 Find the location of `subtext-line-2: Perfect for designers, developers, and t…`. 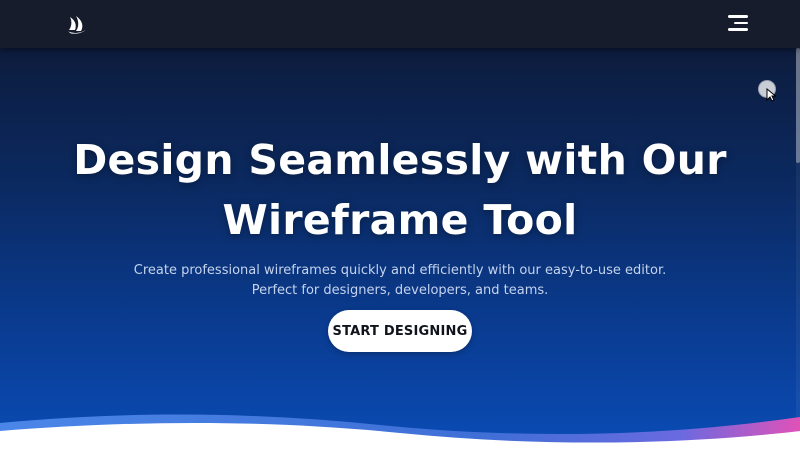

subtext-line-2: Perfect for designers, developers, and t… is located at coordinates (400, 290).